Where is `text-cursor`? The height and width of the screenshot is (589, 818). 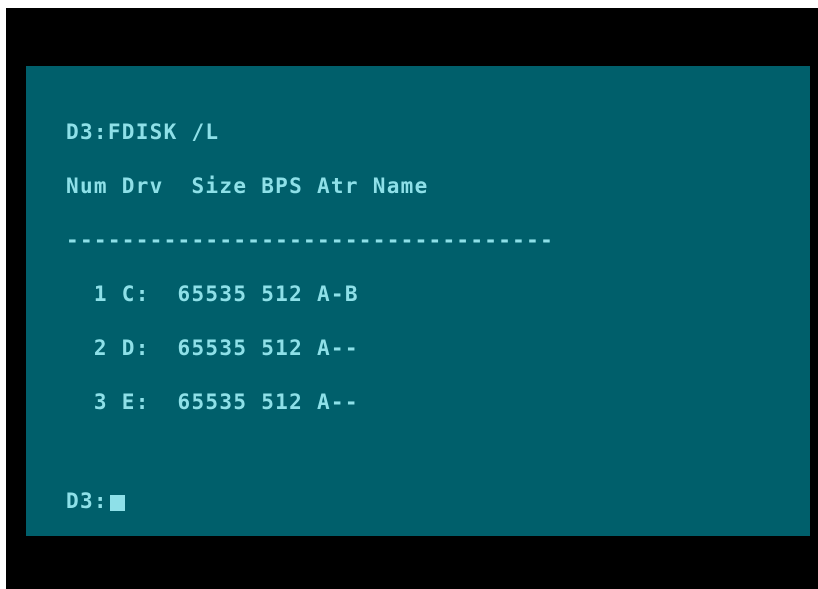
text-cursor is located at coordinates (117, 503).